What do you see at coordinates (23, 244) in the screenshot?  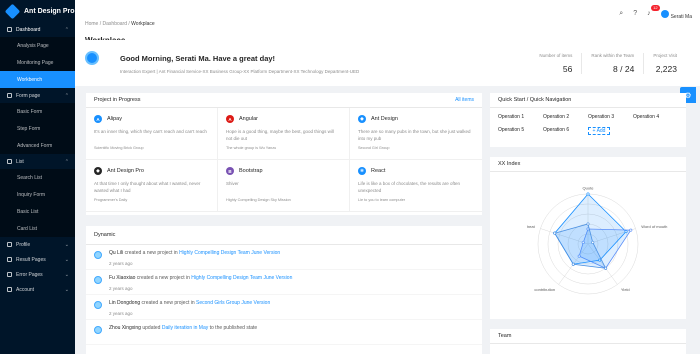 I see `sidebar-group-label: Profile` at bounding box center [23, 244].